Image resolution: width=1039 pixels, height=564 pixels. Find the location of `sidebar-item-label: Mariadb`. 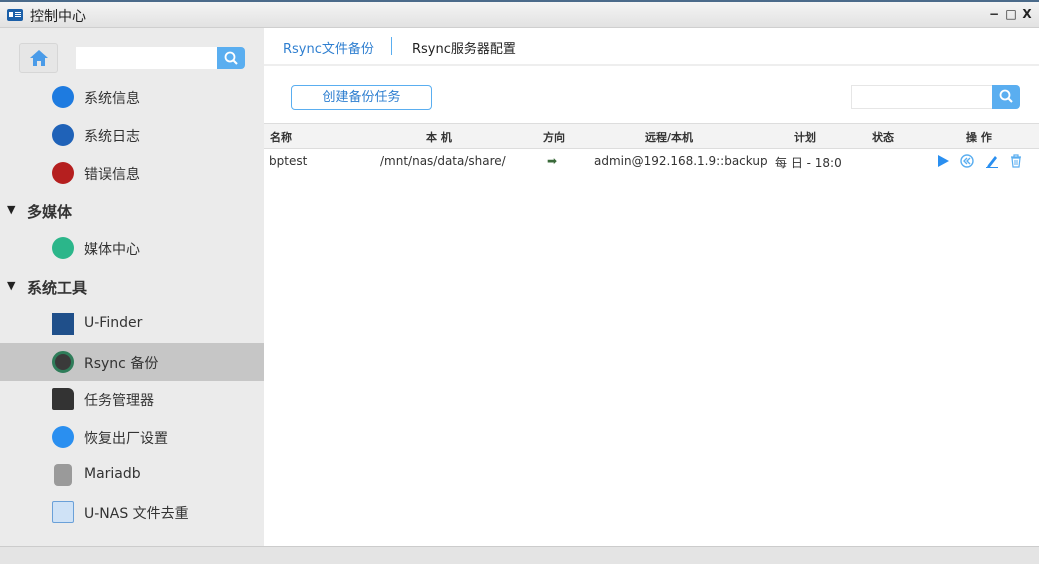

sidebar-item-label: Mariadb is located at coordinates (112, 474).